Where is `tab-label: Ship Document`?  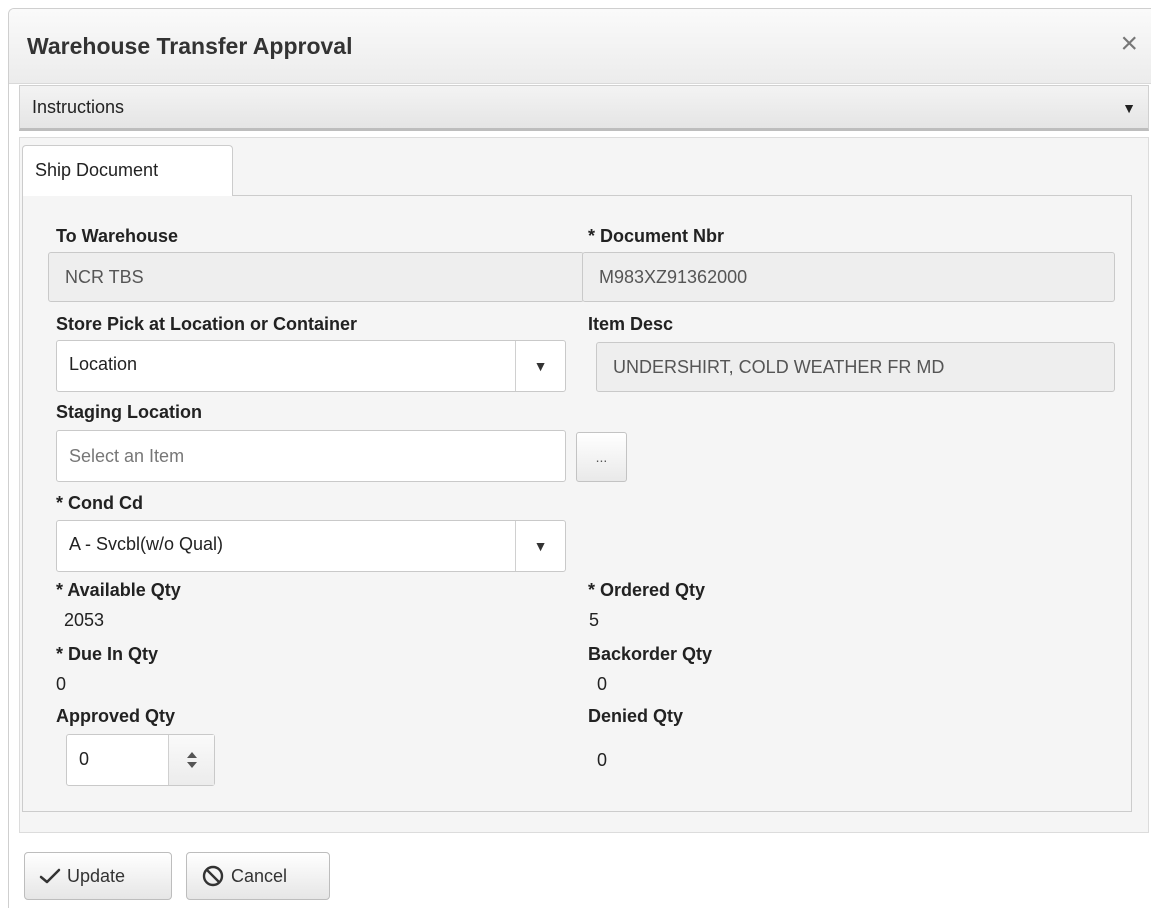
tab-label: Ship Document is located at coordinates (97, 170).